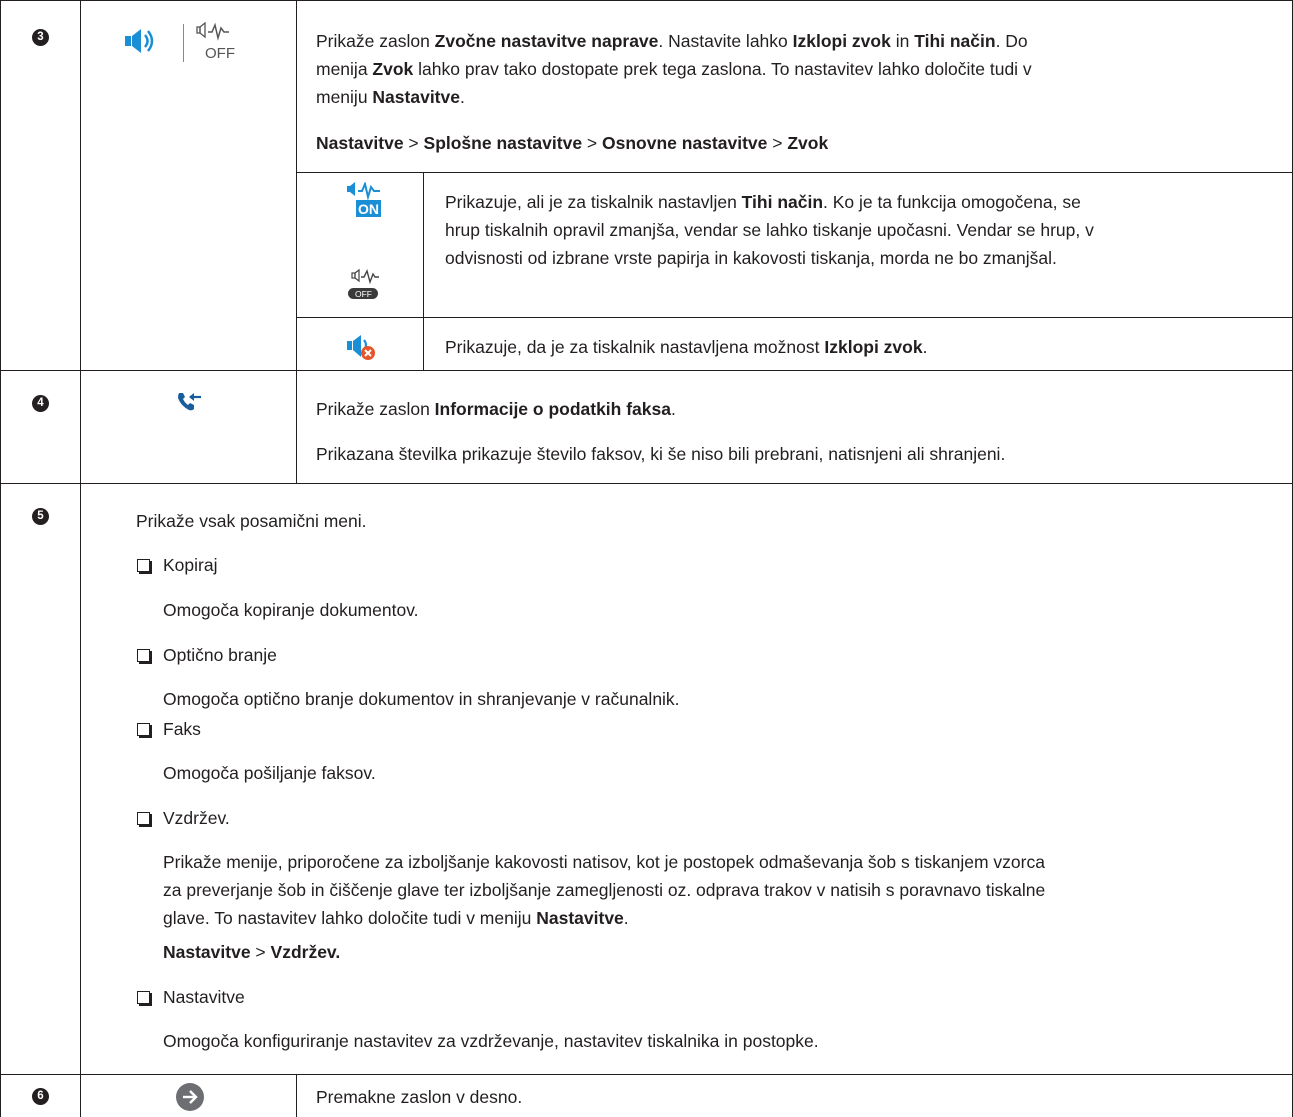  What do you see at coordinates (363, 283) in the screenshot?
I see `quiet-mode-off-small-icon: OFF` at bounding box center [363, 283].